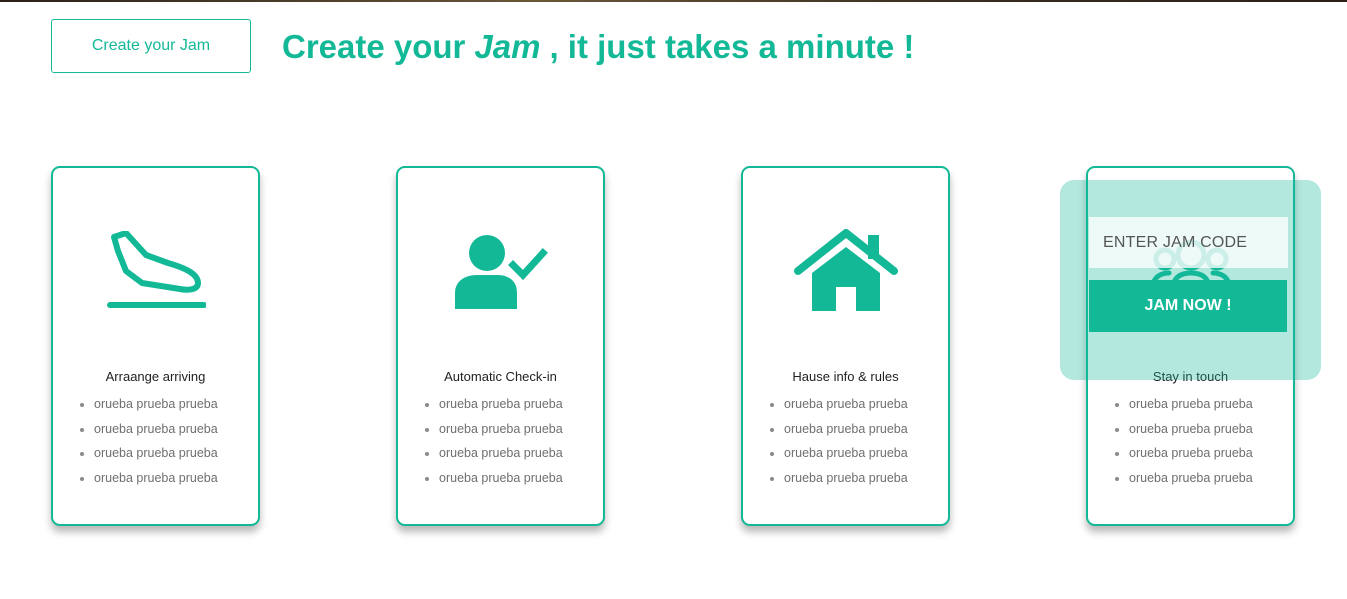 This screenshot has width=1347, height=599. Describe the element at coordinates (845, 376) in the screenshot. I see `card-title: Hause info & rules` at that location.